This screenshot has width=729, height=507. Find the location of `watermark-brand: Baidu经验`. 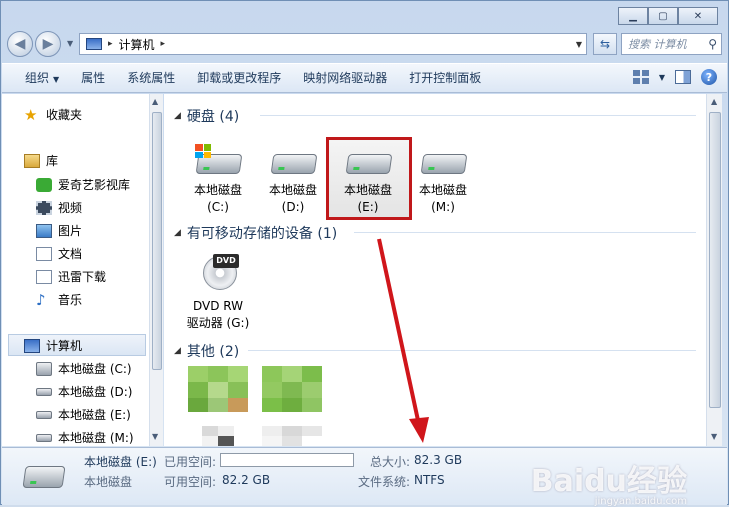

watermark-brand: Baidu经验 is located at coordinates (608, 481).